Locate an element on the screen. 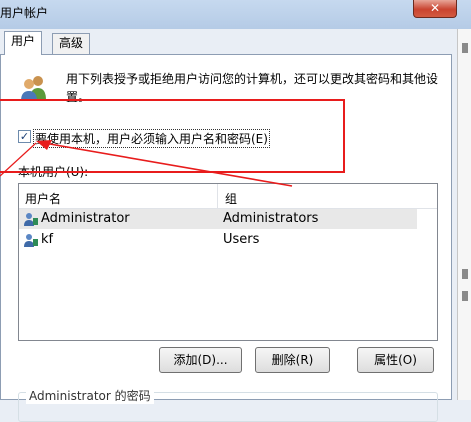 This screenshot has width=471, height=422. password-group-label: Administrator 的密码 is located at coordinates (90, 395).